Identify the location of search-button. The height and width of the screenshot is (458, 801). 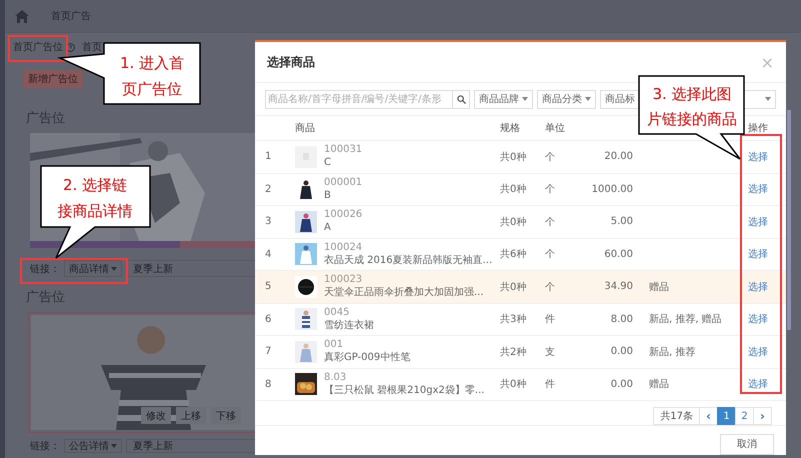
(461, 99).